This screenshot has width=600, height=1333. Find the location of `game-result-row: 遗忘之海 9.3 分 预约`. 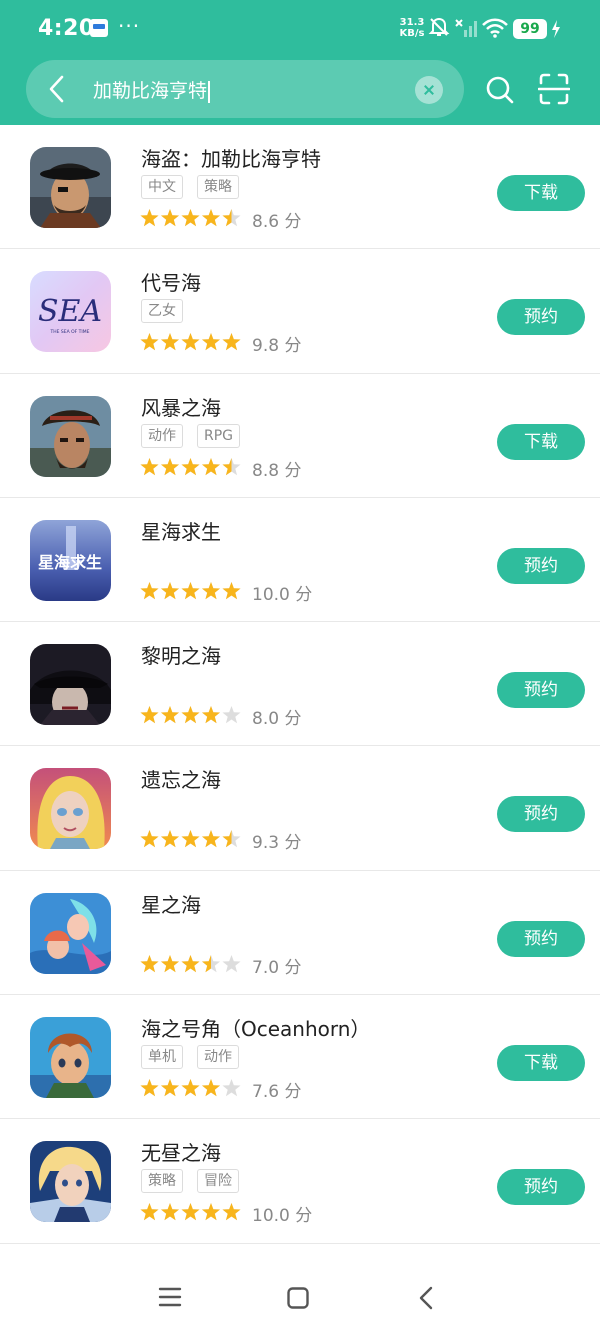

game-result-row: 遗忘之海 9.3 分 预约 is located at coordinates (300, 808).